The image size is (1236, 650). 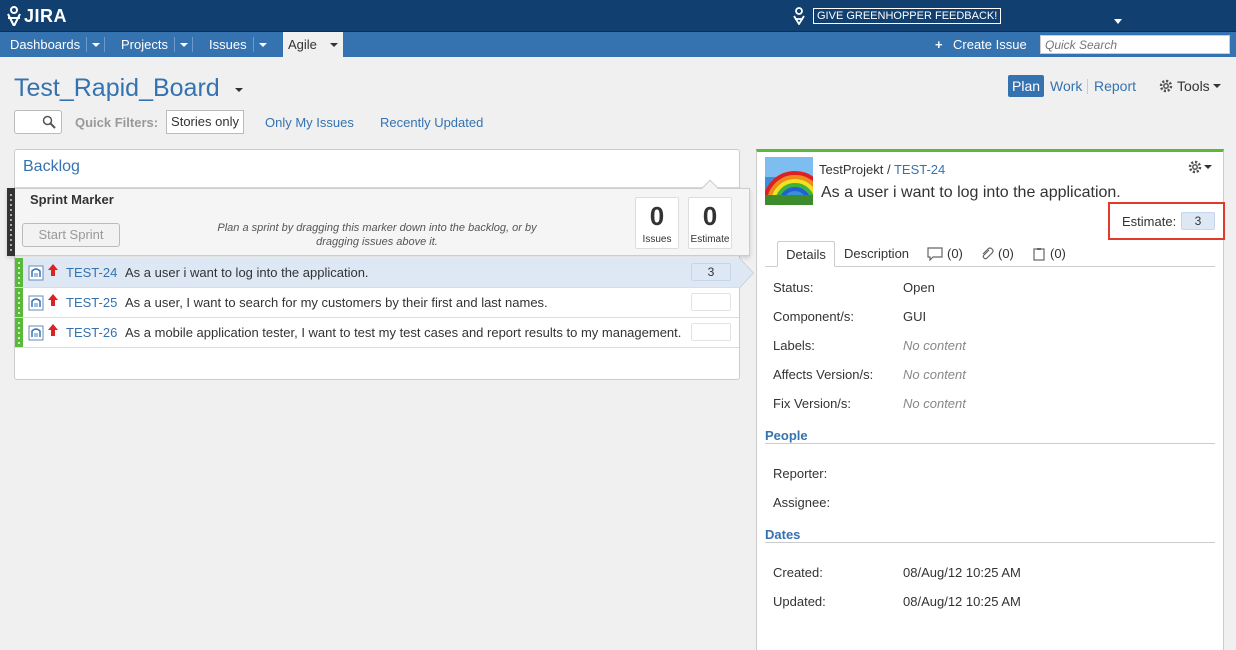 What do you see at coordinates (223, 44) in the screenshot?
I see `nav-issues: Issues` at bounding box center [223, 44].